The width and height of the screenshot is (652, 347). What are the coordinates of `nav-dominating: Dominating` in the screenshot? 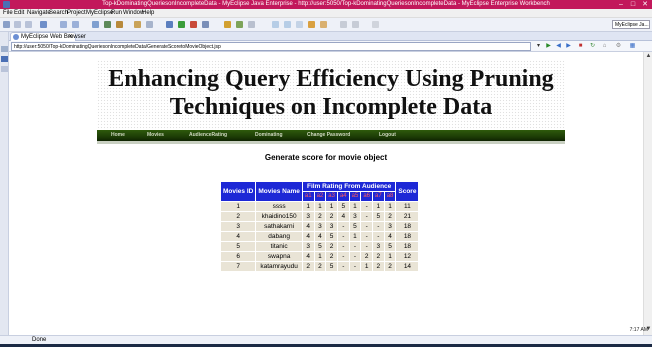 It's located at (269, 135).